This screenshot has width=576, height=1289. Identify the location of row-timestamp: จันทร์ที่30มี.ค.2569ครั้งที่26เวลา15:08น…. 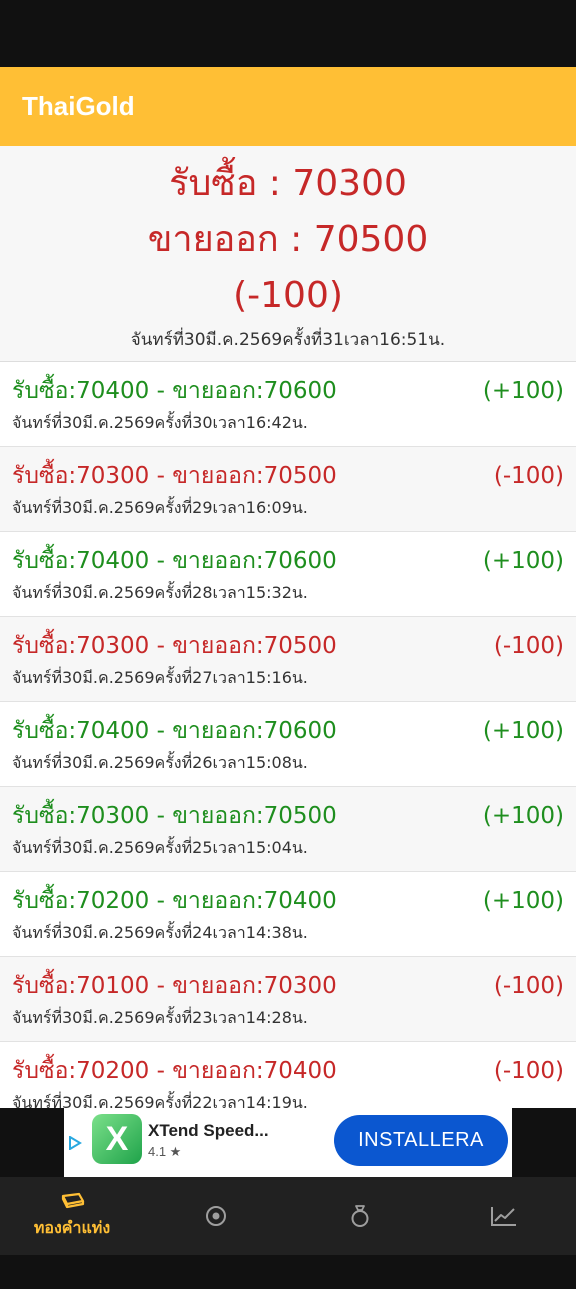
(160, 762).